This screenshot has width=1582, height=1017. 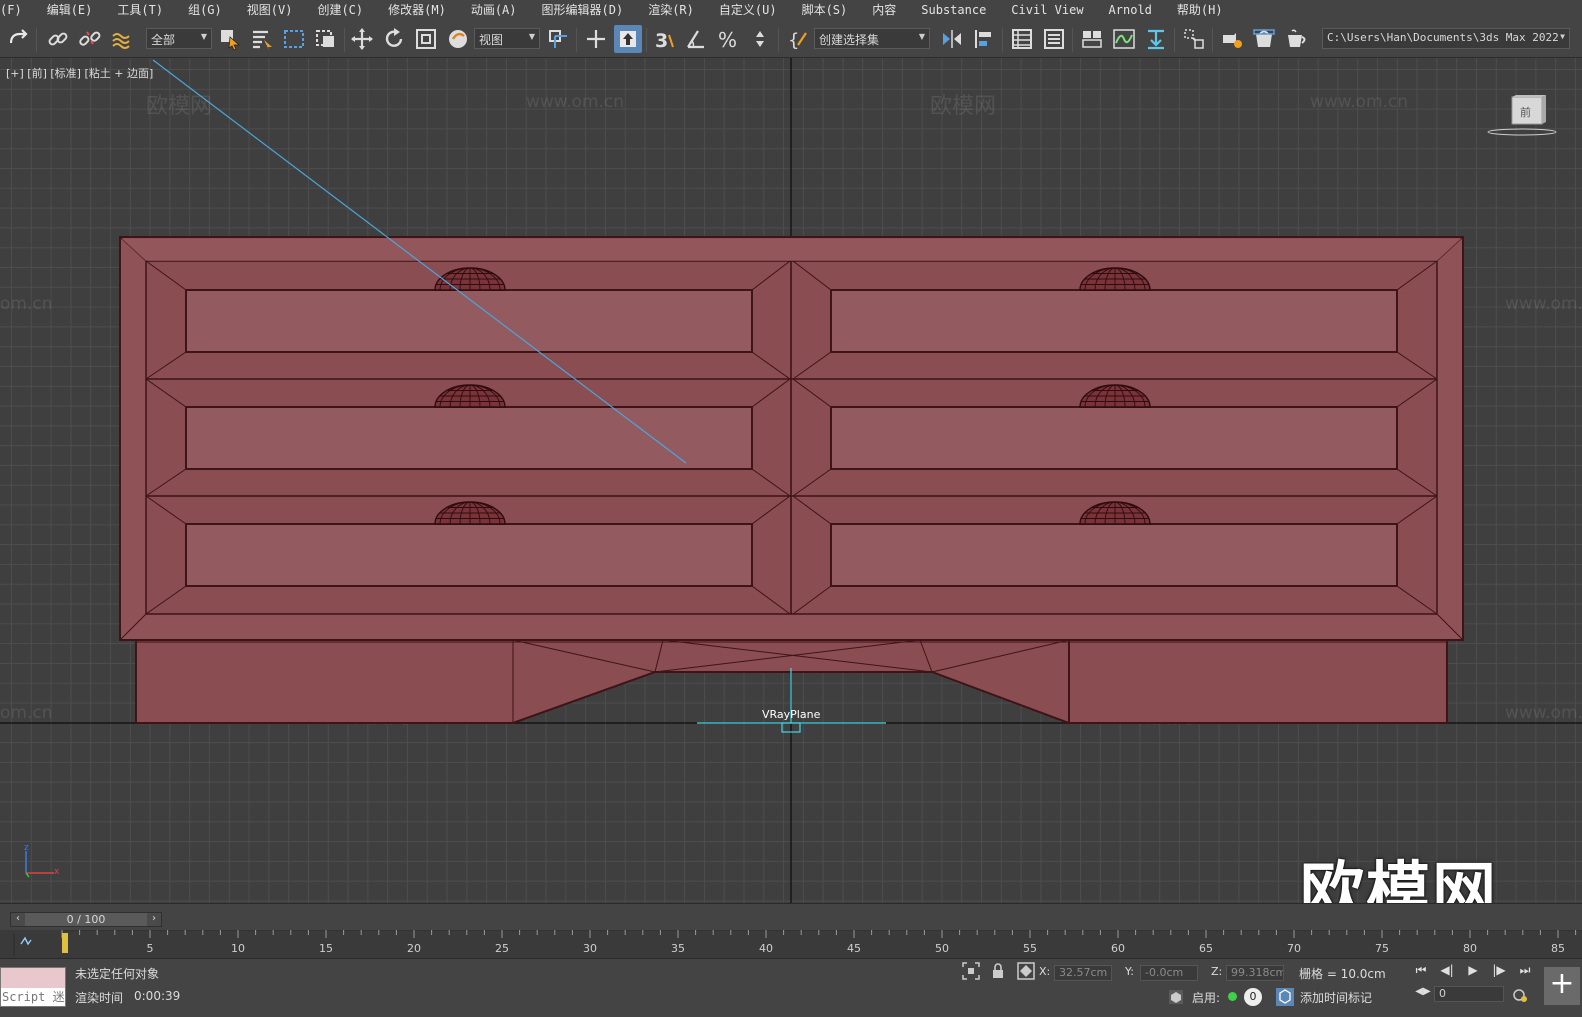 What do you see at coordinates (414, 948) in the screenshot?
I see `timeline-tick-label: 20` at bounding box center [414, 948].